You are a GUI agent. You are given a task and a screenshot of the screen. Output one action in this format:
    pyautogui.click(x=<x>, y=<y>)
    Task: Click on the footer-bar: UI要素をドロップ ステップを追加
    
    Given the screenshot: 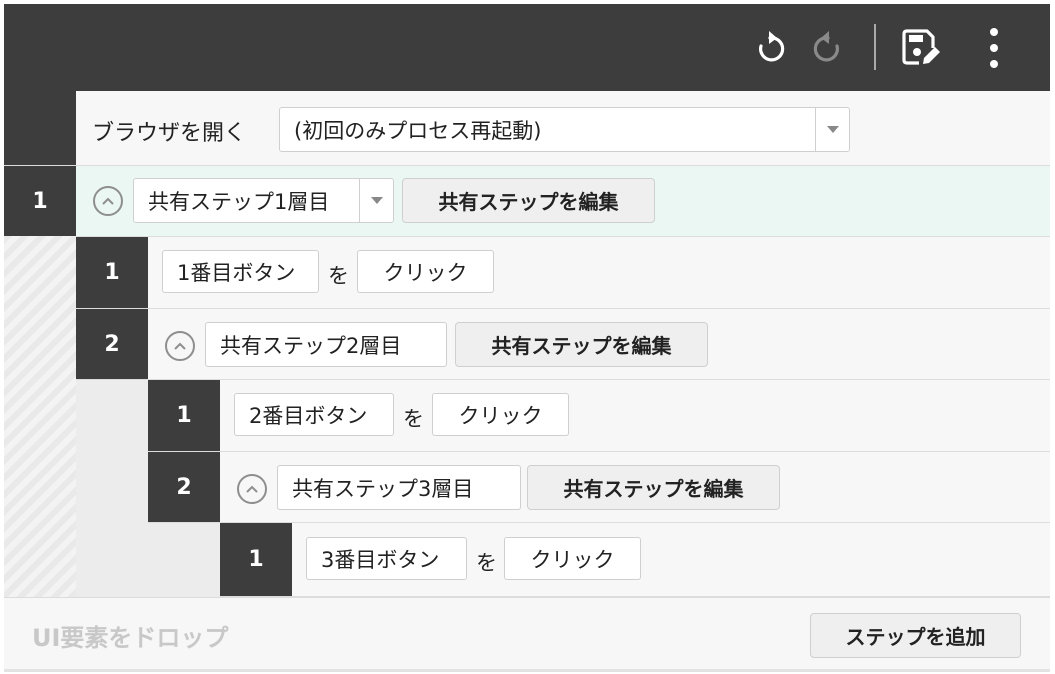 What is the action you would take?
    pyautogui.click(x=527, y=634)
    